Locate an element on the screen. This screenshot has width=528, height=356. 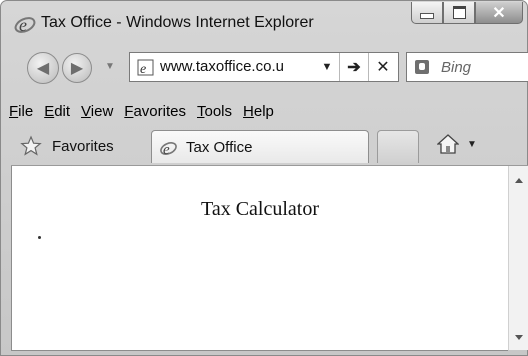
go-arrow-icon: ➔ is located at coordinates (354, 67).